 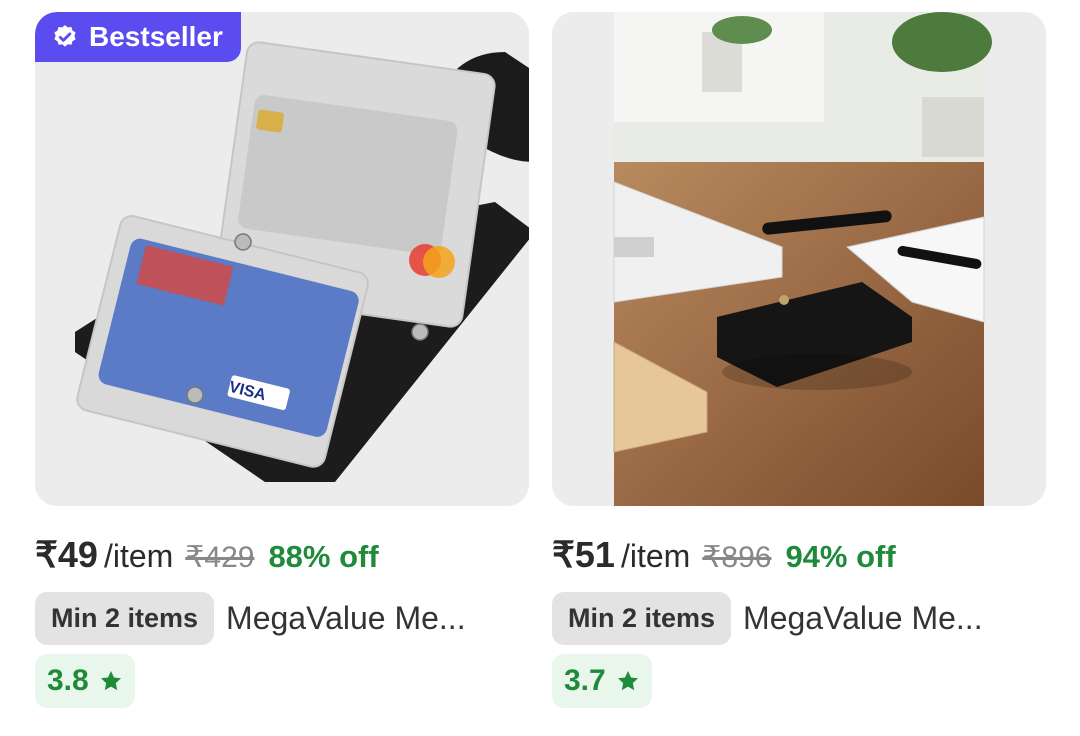 I want to click on price: ₹51, so click(x=583, y=554).